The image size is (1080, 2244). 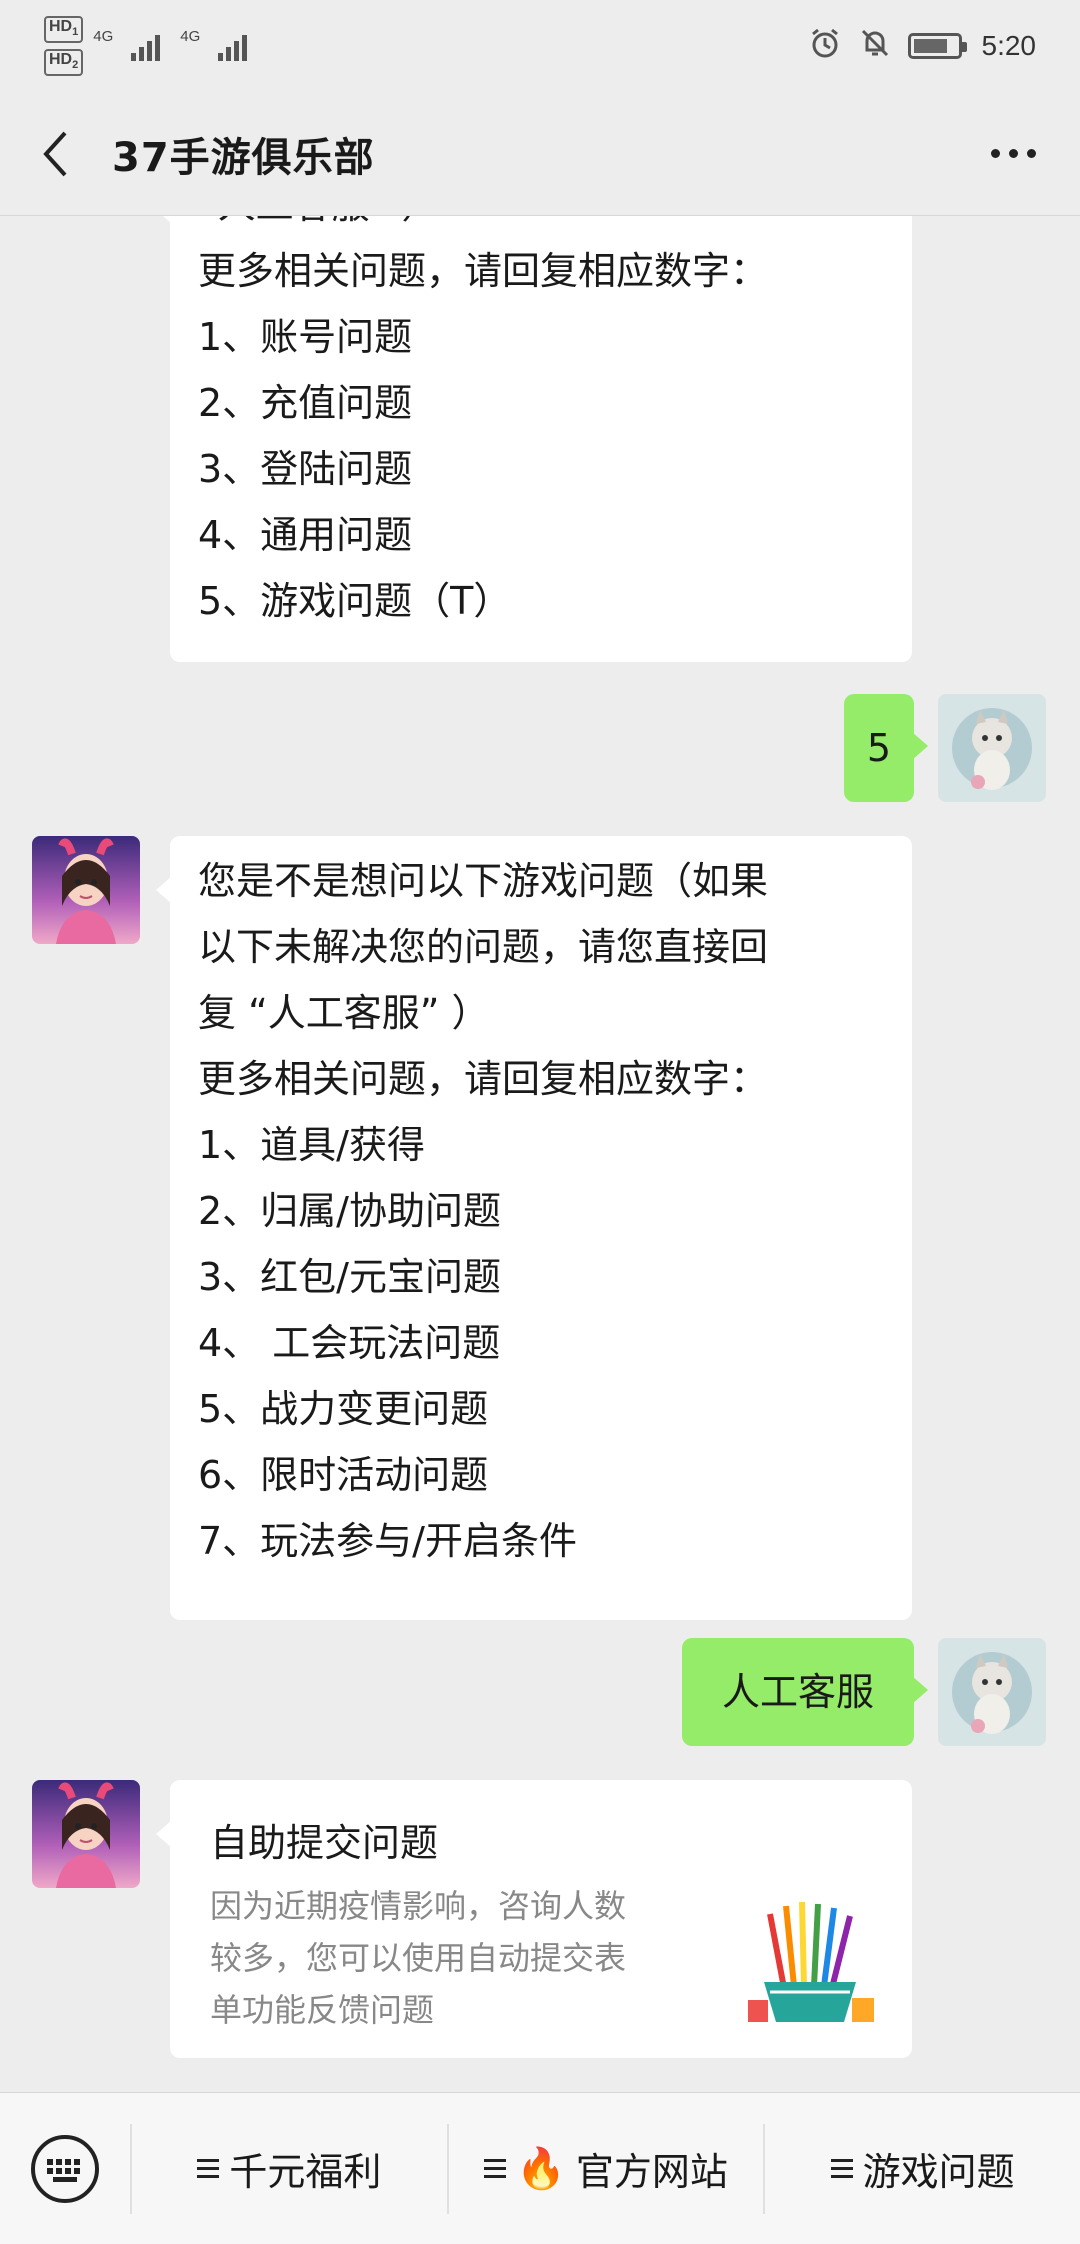 I want to click on menu-item-game-issues: 游戏问题, so click(x=921, y=2168).